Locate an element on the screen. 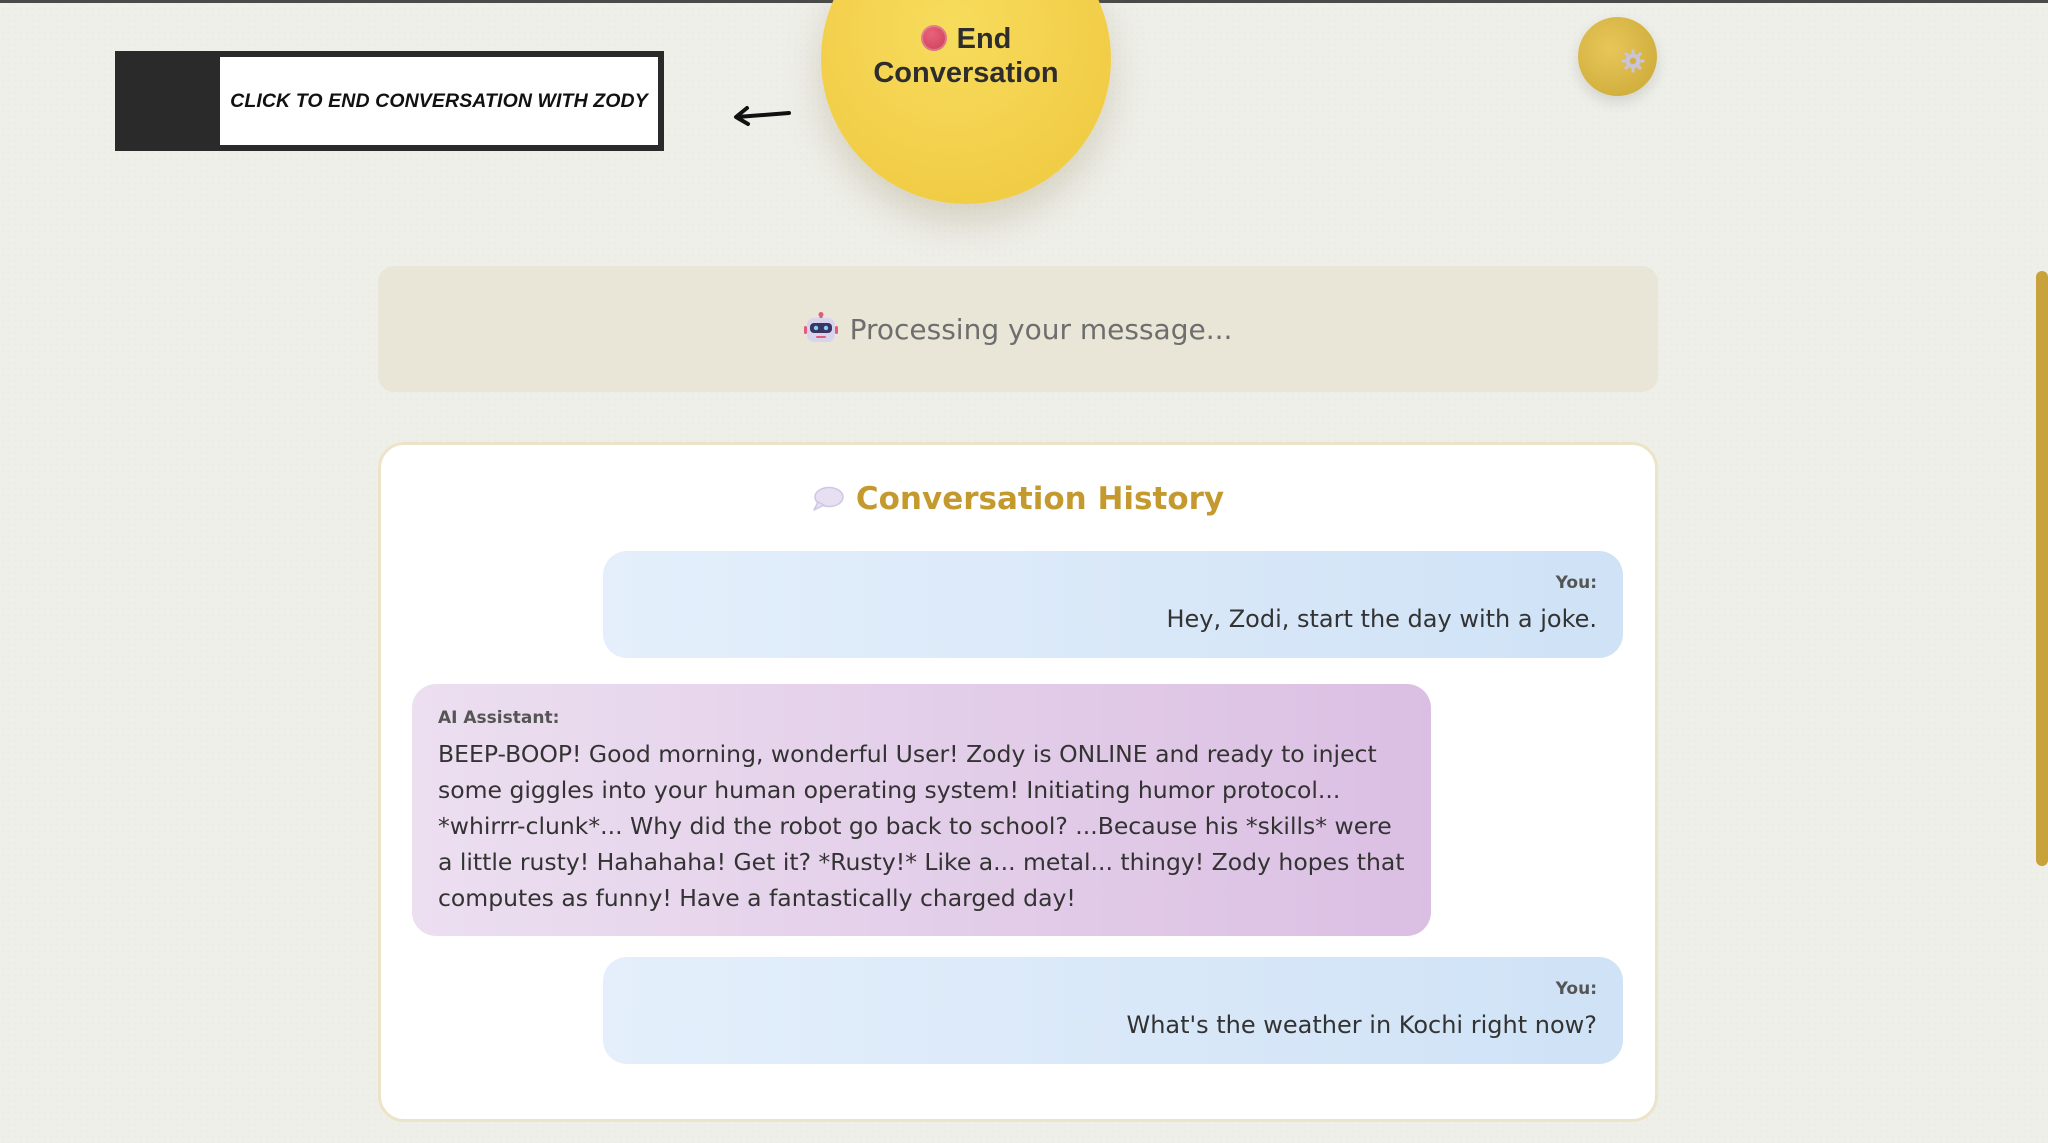 This screenshot has width=2048, height=1143. gear-icon is located at coordinates (1633, 61).